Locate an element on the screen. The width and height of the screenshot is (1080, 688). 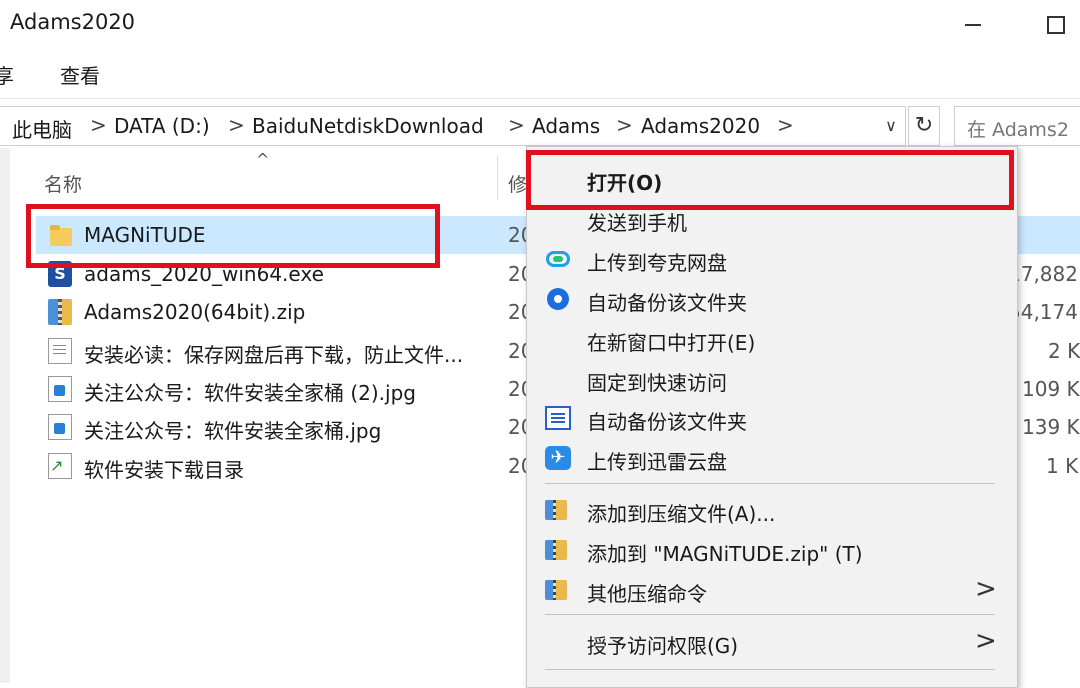
backup-folder-icon is located at coordinates (558, 418).